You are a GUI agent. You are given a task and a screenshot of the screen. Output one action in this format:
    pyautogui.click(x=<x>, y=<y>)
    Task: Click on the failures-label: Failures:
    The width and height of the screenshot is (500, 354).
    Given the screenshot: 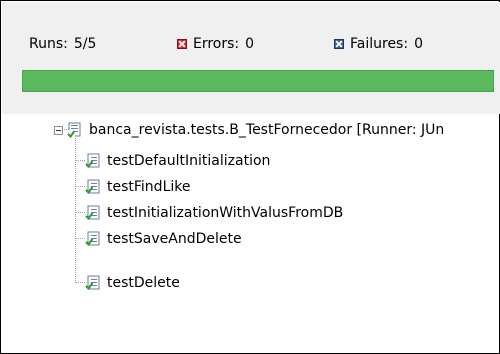 What is the action you would take?
    pyautogui.click(x=379, y=44)
    